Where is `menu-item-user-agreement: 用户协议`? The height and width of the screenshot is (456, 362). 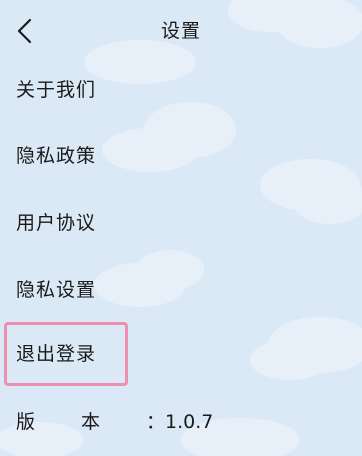 menu-item-user-agreement: 用户协议 is located at coordinates (56, 223).